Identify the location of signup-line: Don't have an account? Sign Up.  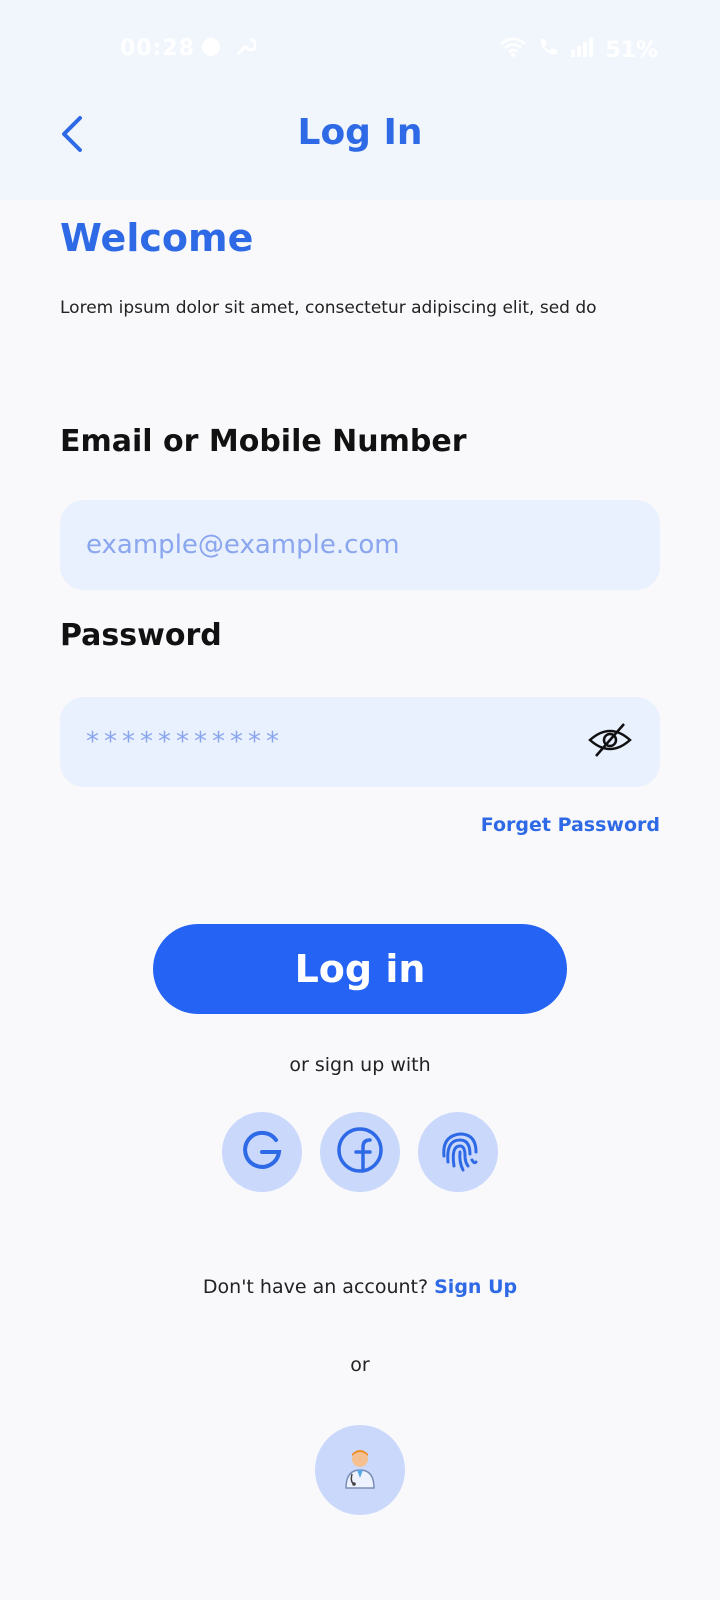
(360, 1287).